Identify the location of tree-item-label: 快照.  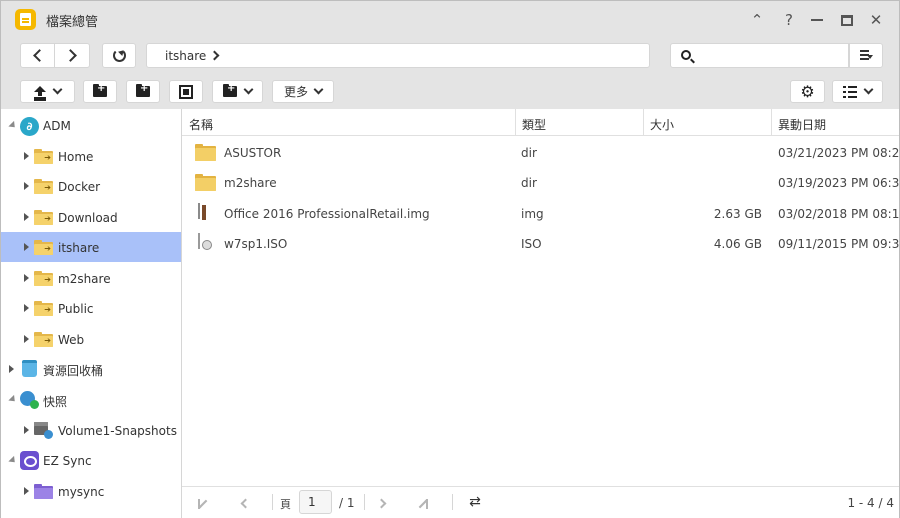
(55, 402).